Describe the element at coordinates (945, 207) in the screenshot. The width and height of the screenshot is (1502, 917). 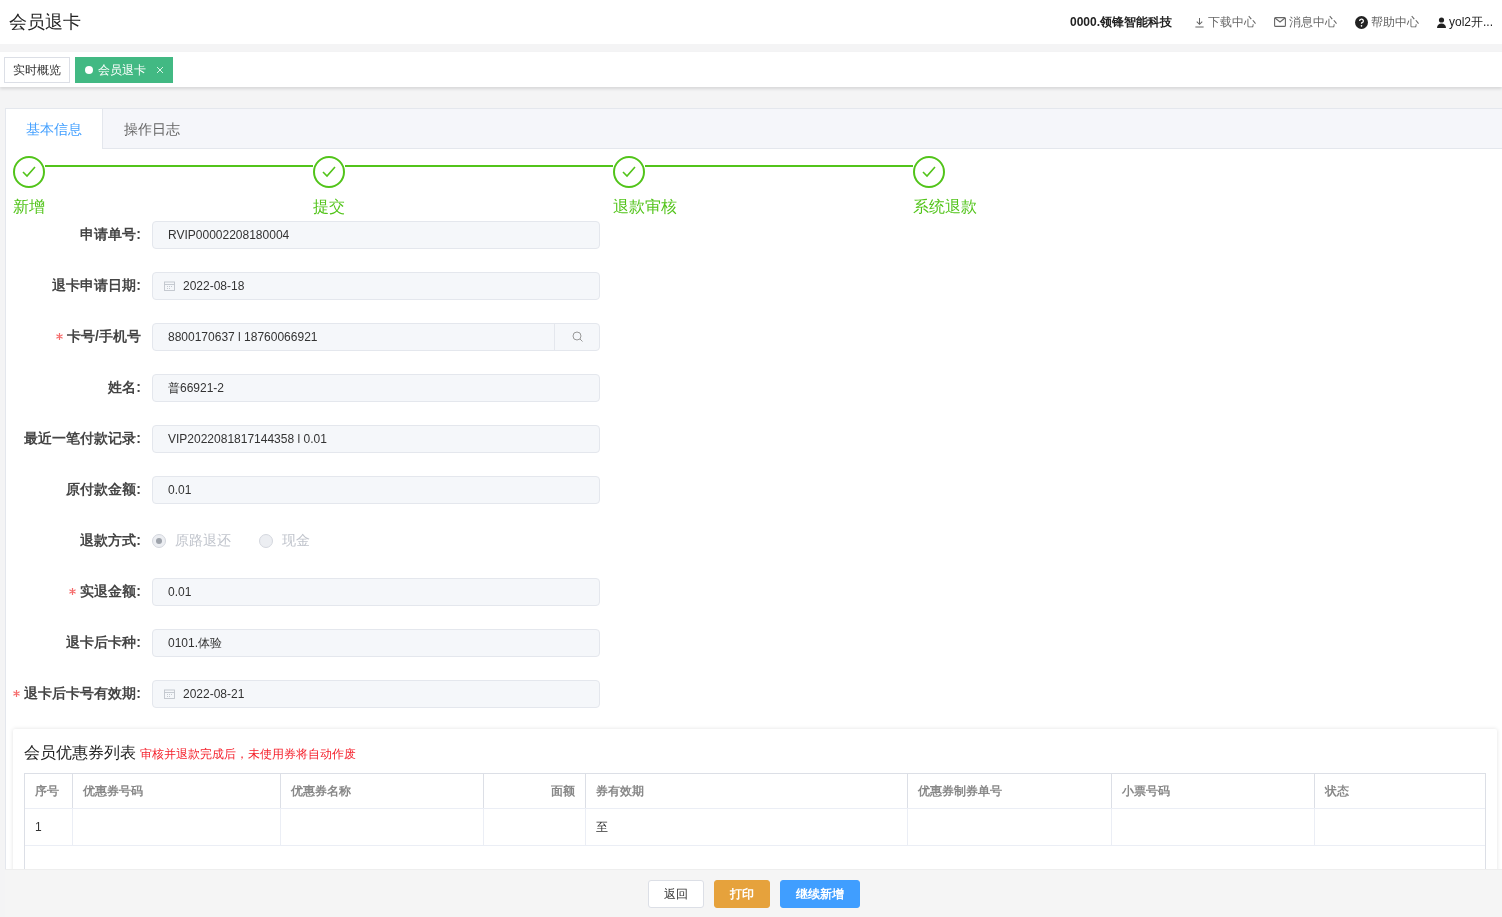
I see `step-label: 系统退款` at that location.